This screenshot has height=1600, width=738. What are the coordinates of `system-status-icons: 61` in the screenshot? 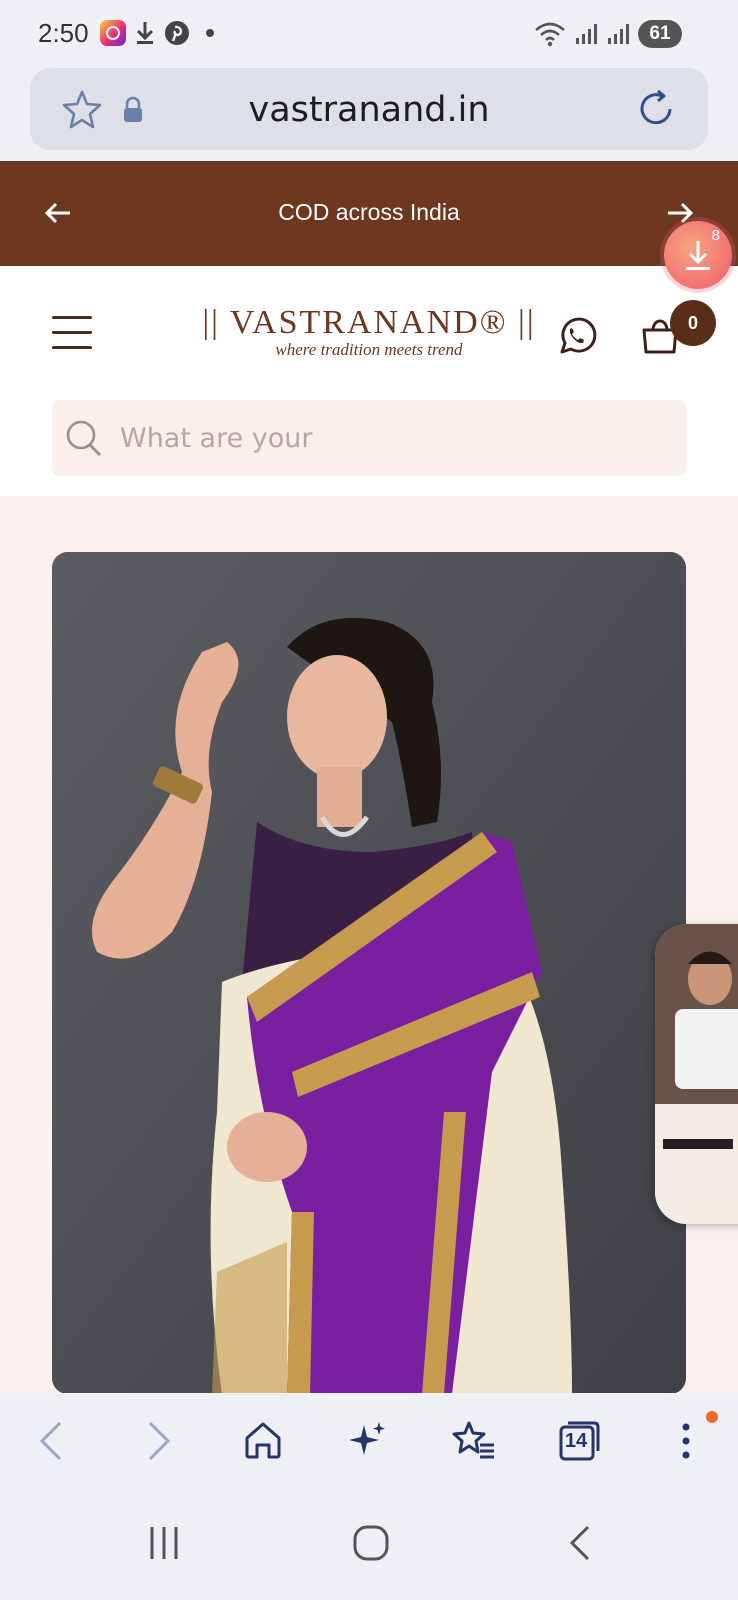 It's located at (608, 34).